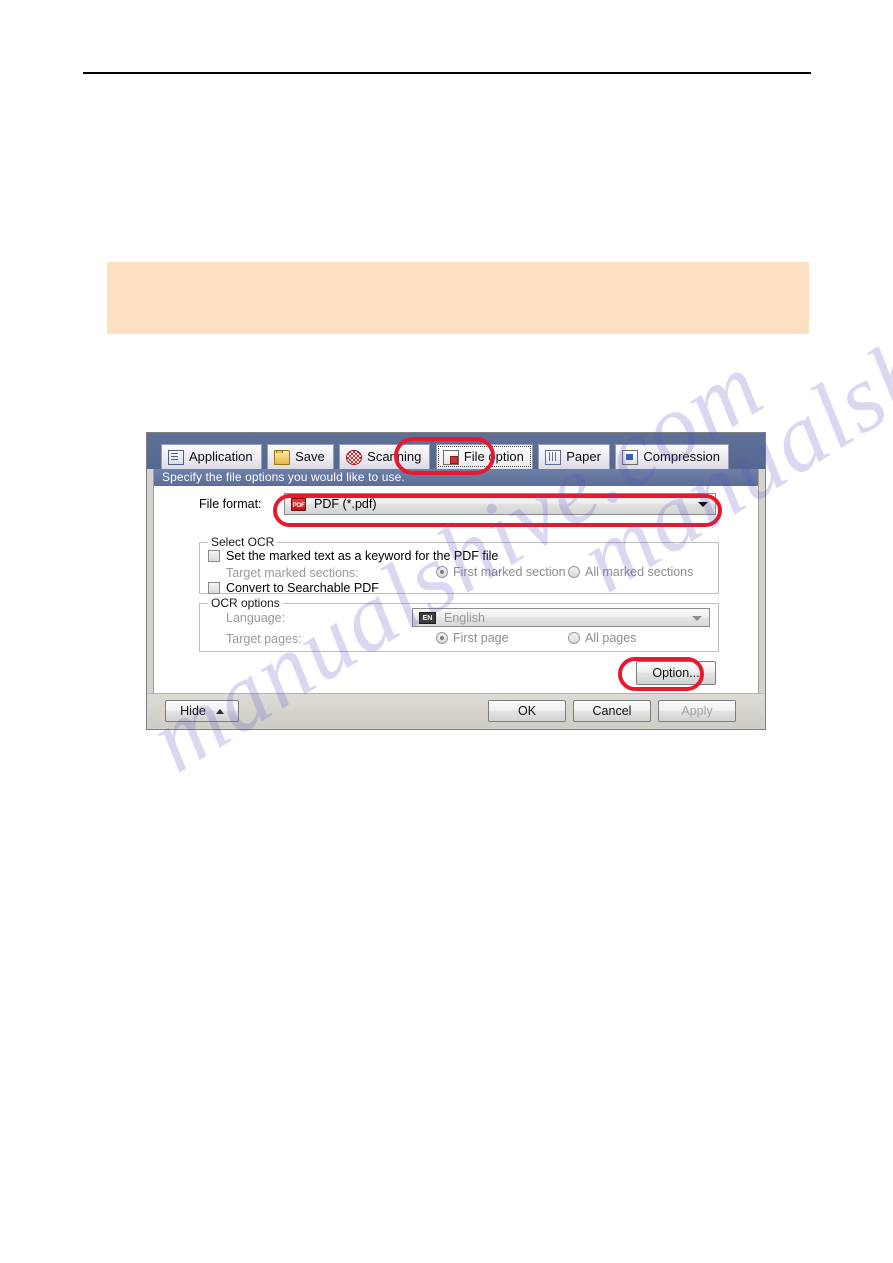  I want to click on tab-file-option: File option, so click(484, 456).